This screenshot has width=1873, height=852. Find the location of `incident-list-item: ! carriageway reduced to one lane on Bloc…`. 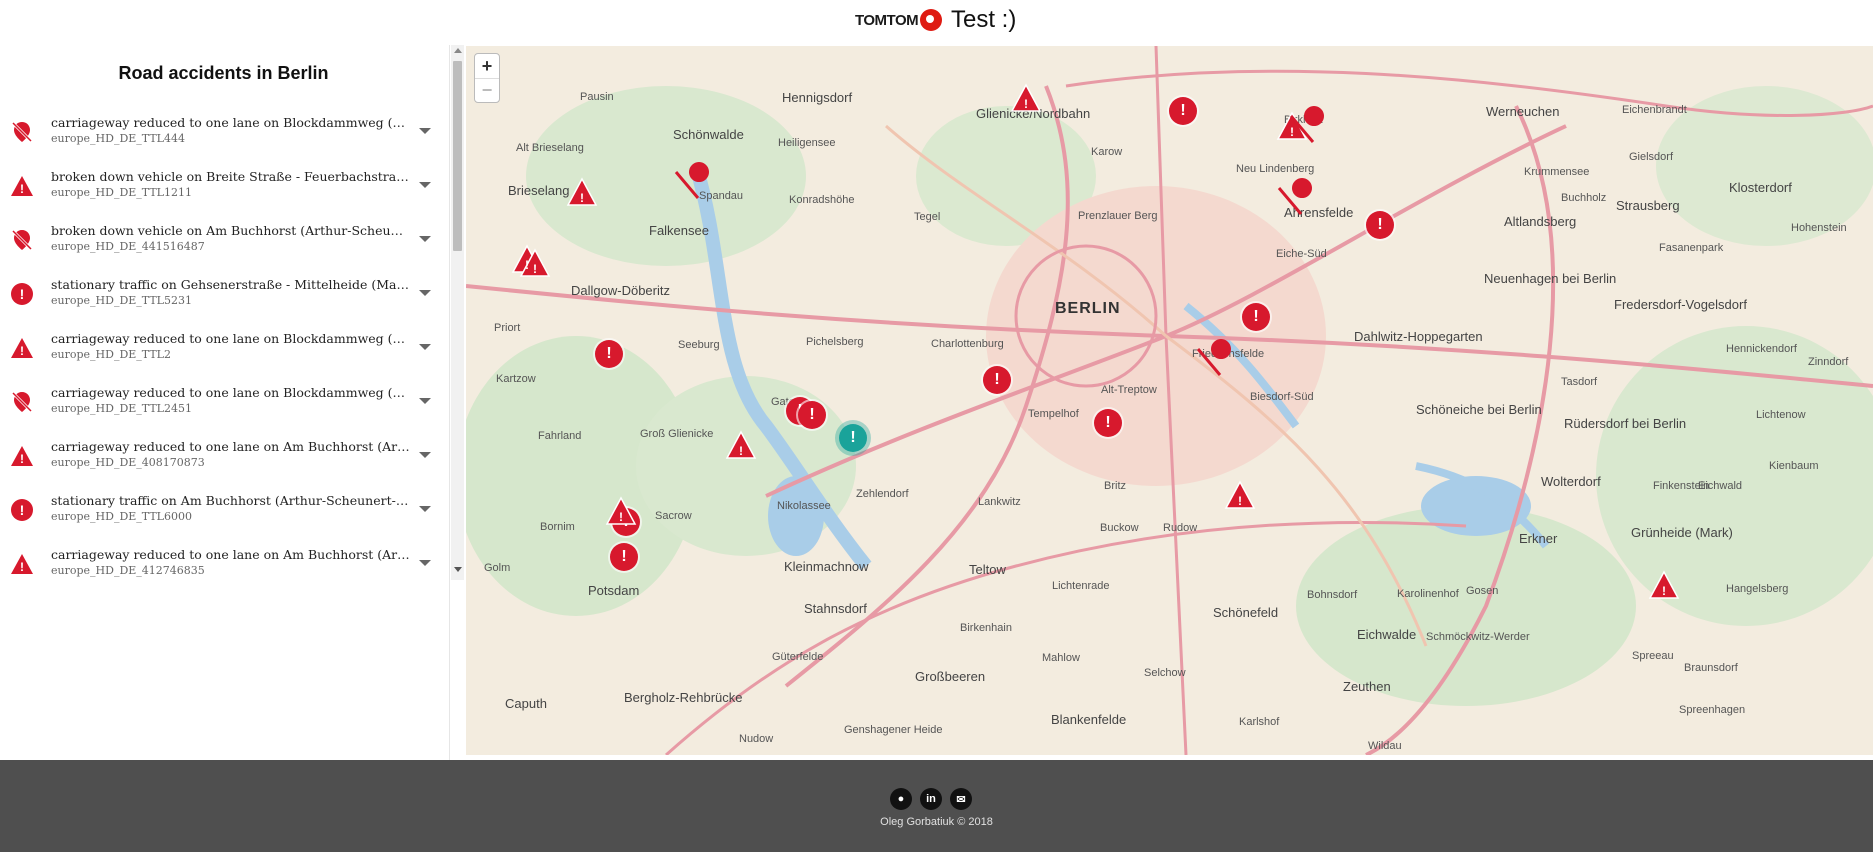

incident-list-item: ! carriageway reduced to one lane on Bloc… is located at coordinates (220, 351).